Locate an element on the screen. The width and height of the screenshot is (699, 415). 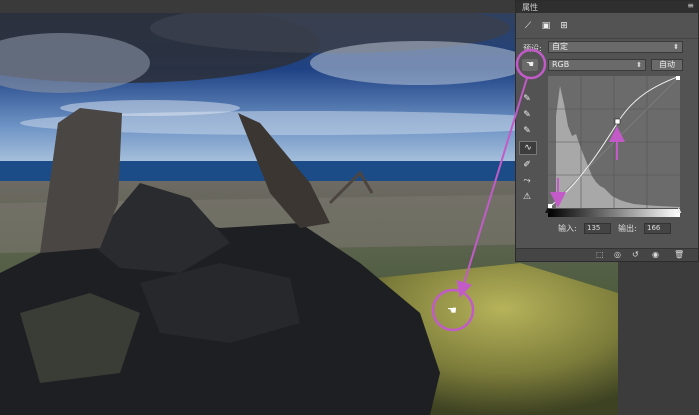
reset-icon: ↺ is located at coordinates (635, 255).